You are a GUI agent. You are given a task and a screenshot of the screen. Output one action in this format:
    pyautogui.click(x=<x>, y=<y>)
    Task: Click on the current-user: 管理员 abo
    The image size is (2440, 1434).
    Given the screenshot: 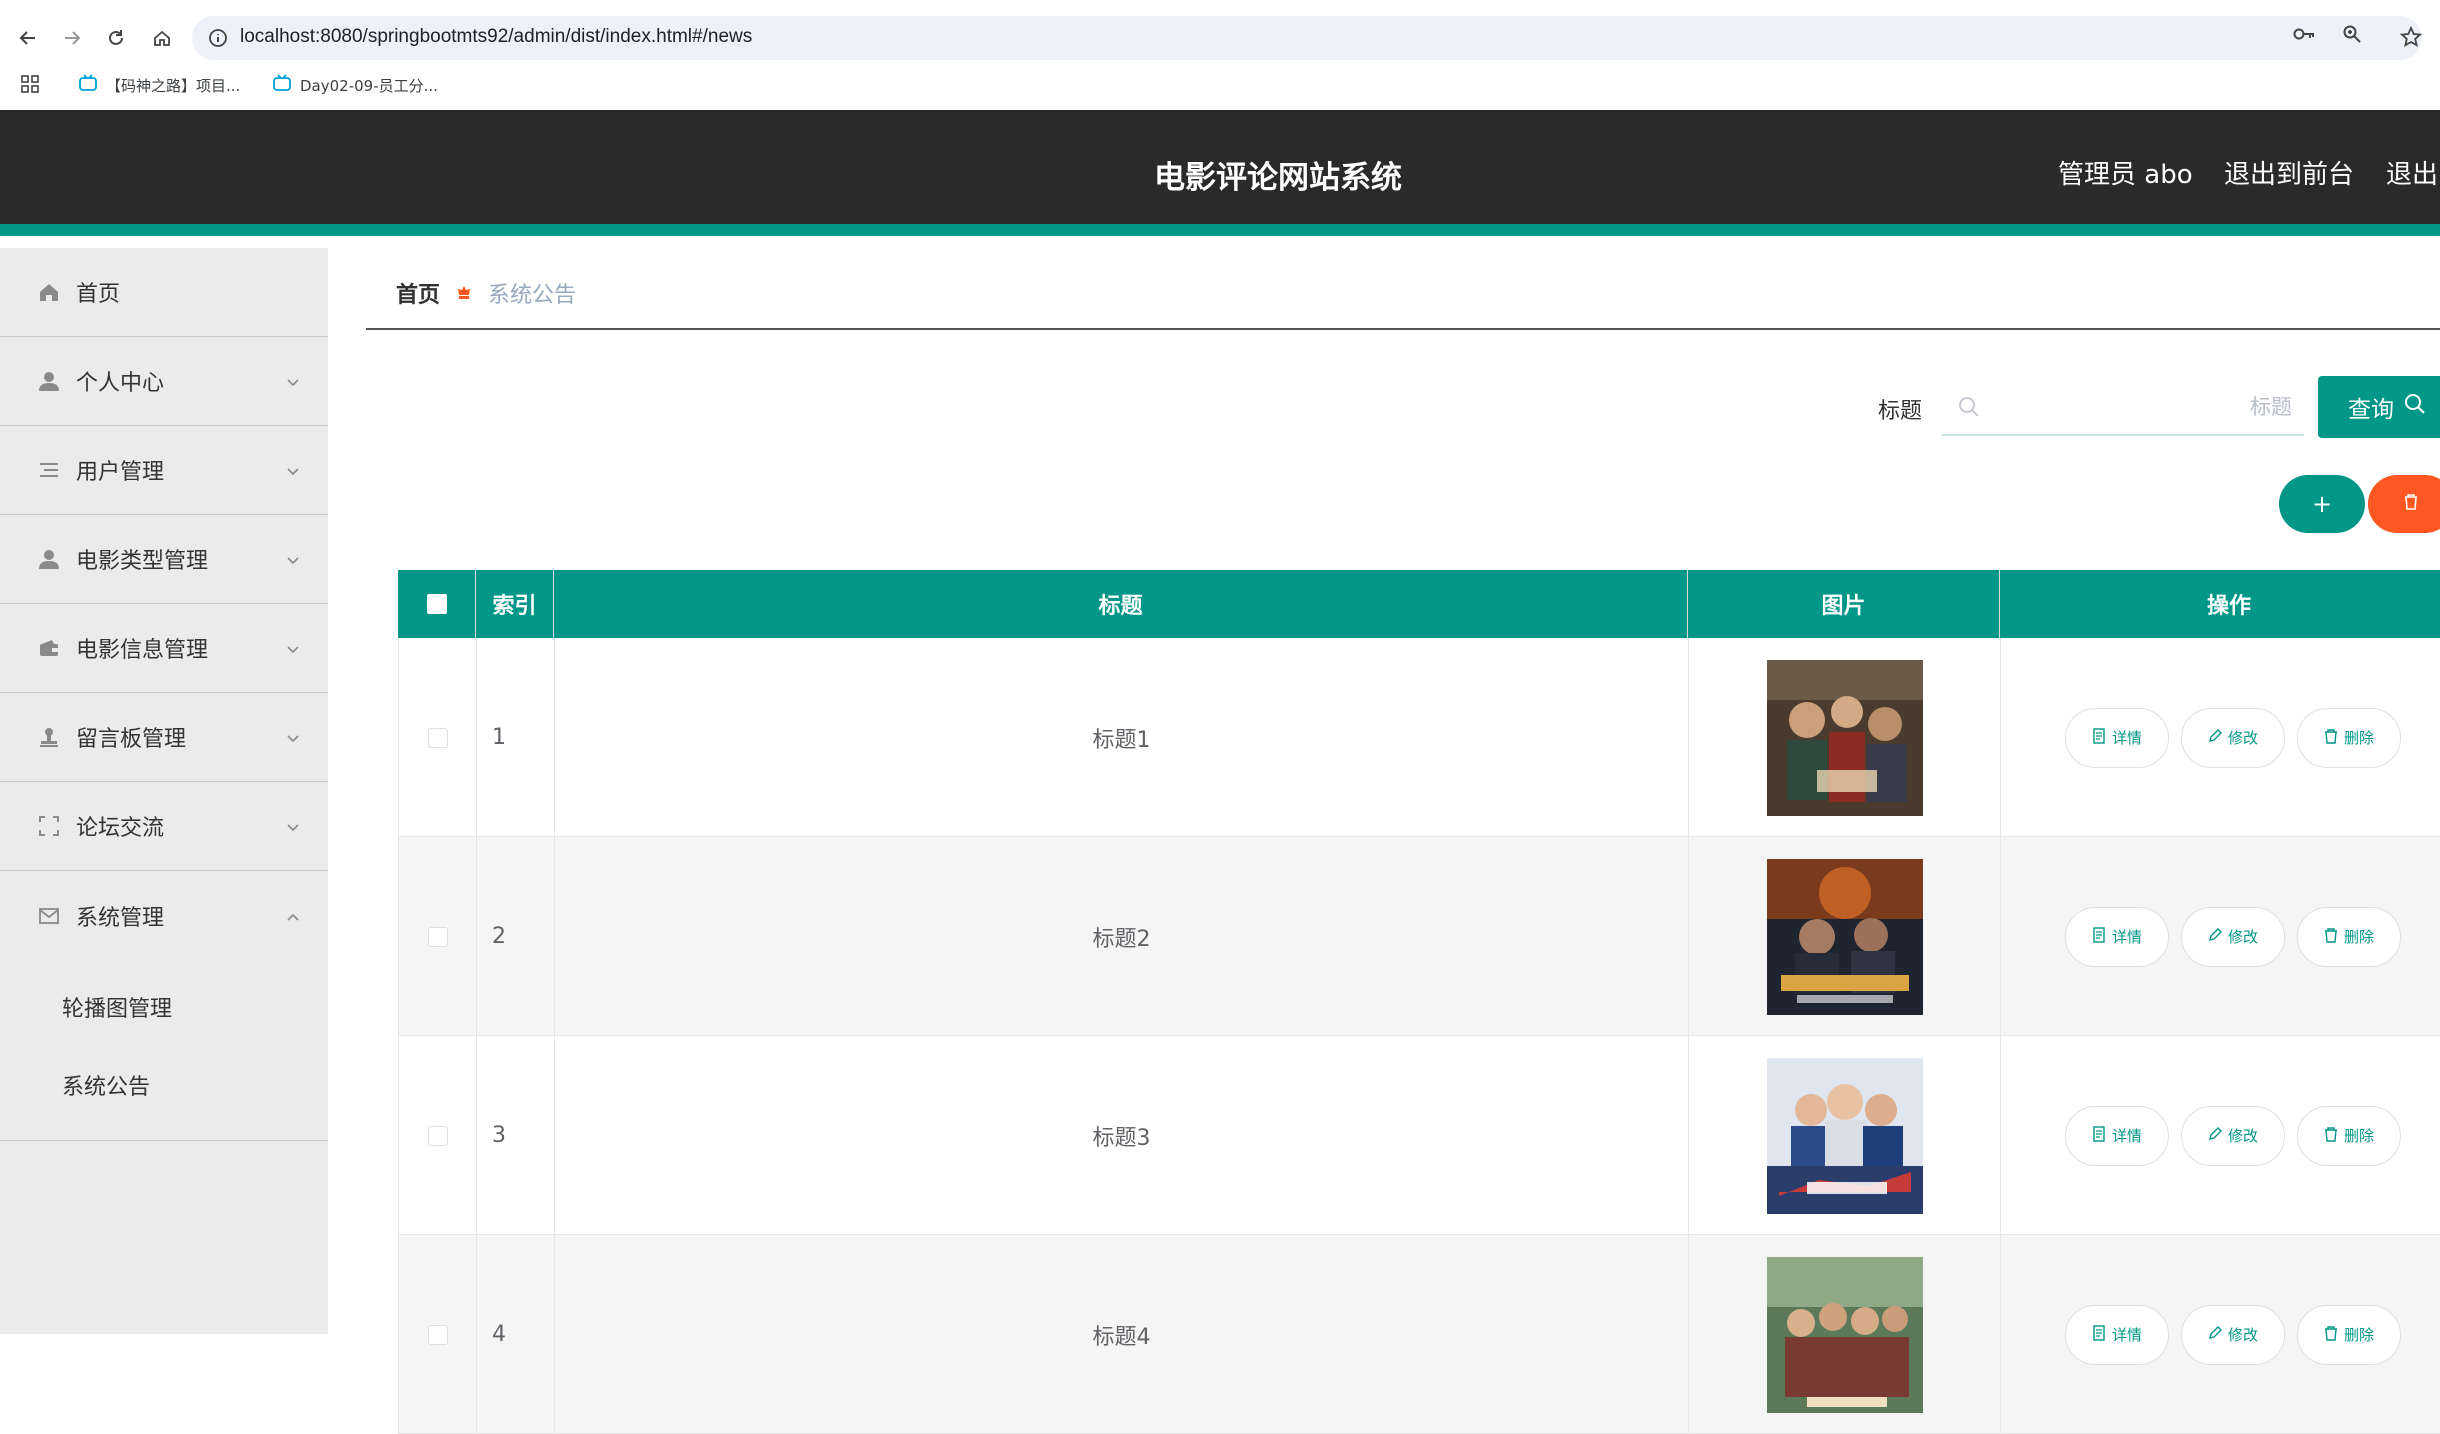 What is the action you would take?
    pyautogui.click(x=2125, y=175)
    